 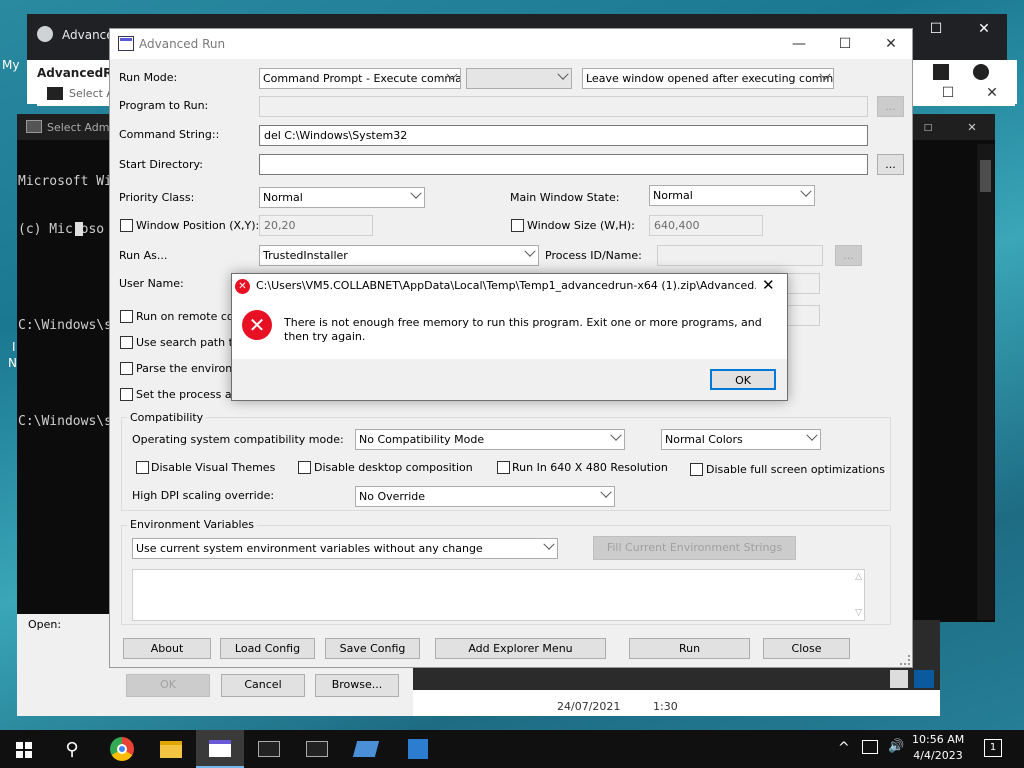 I want to click on taskbar: ⚲ ^ 🔊 10:56 AM 4/4/2023 1, so click(x=512, y=749).